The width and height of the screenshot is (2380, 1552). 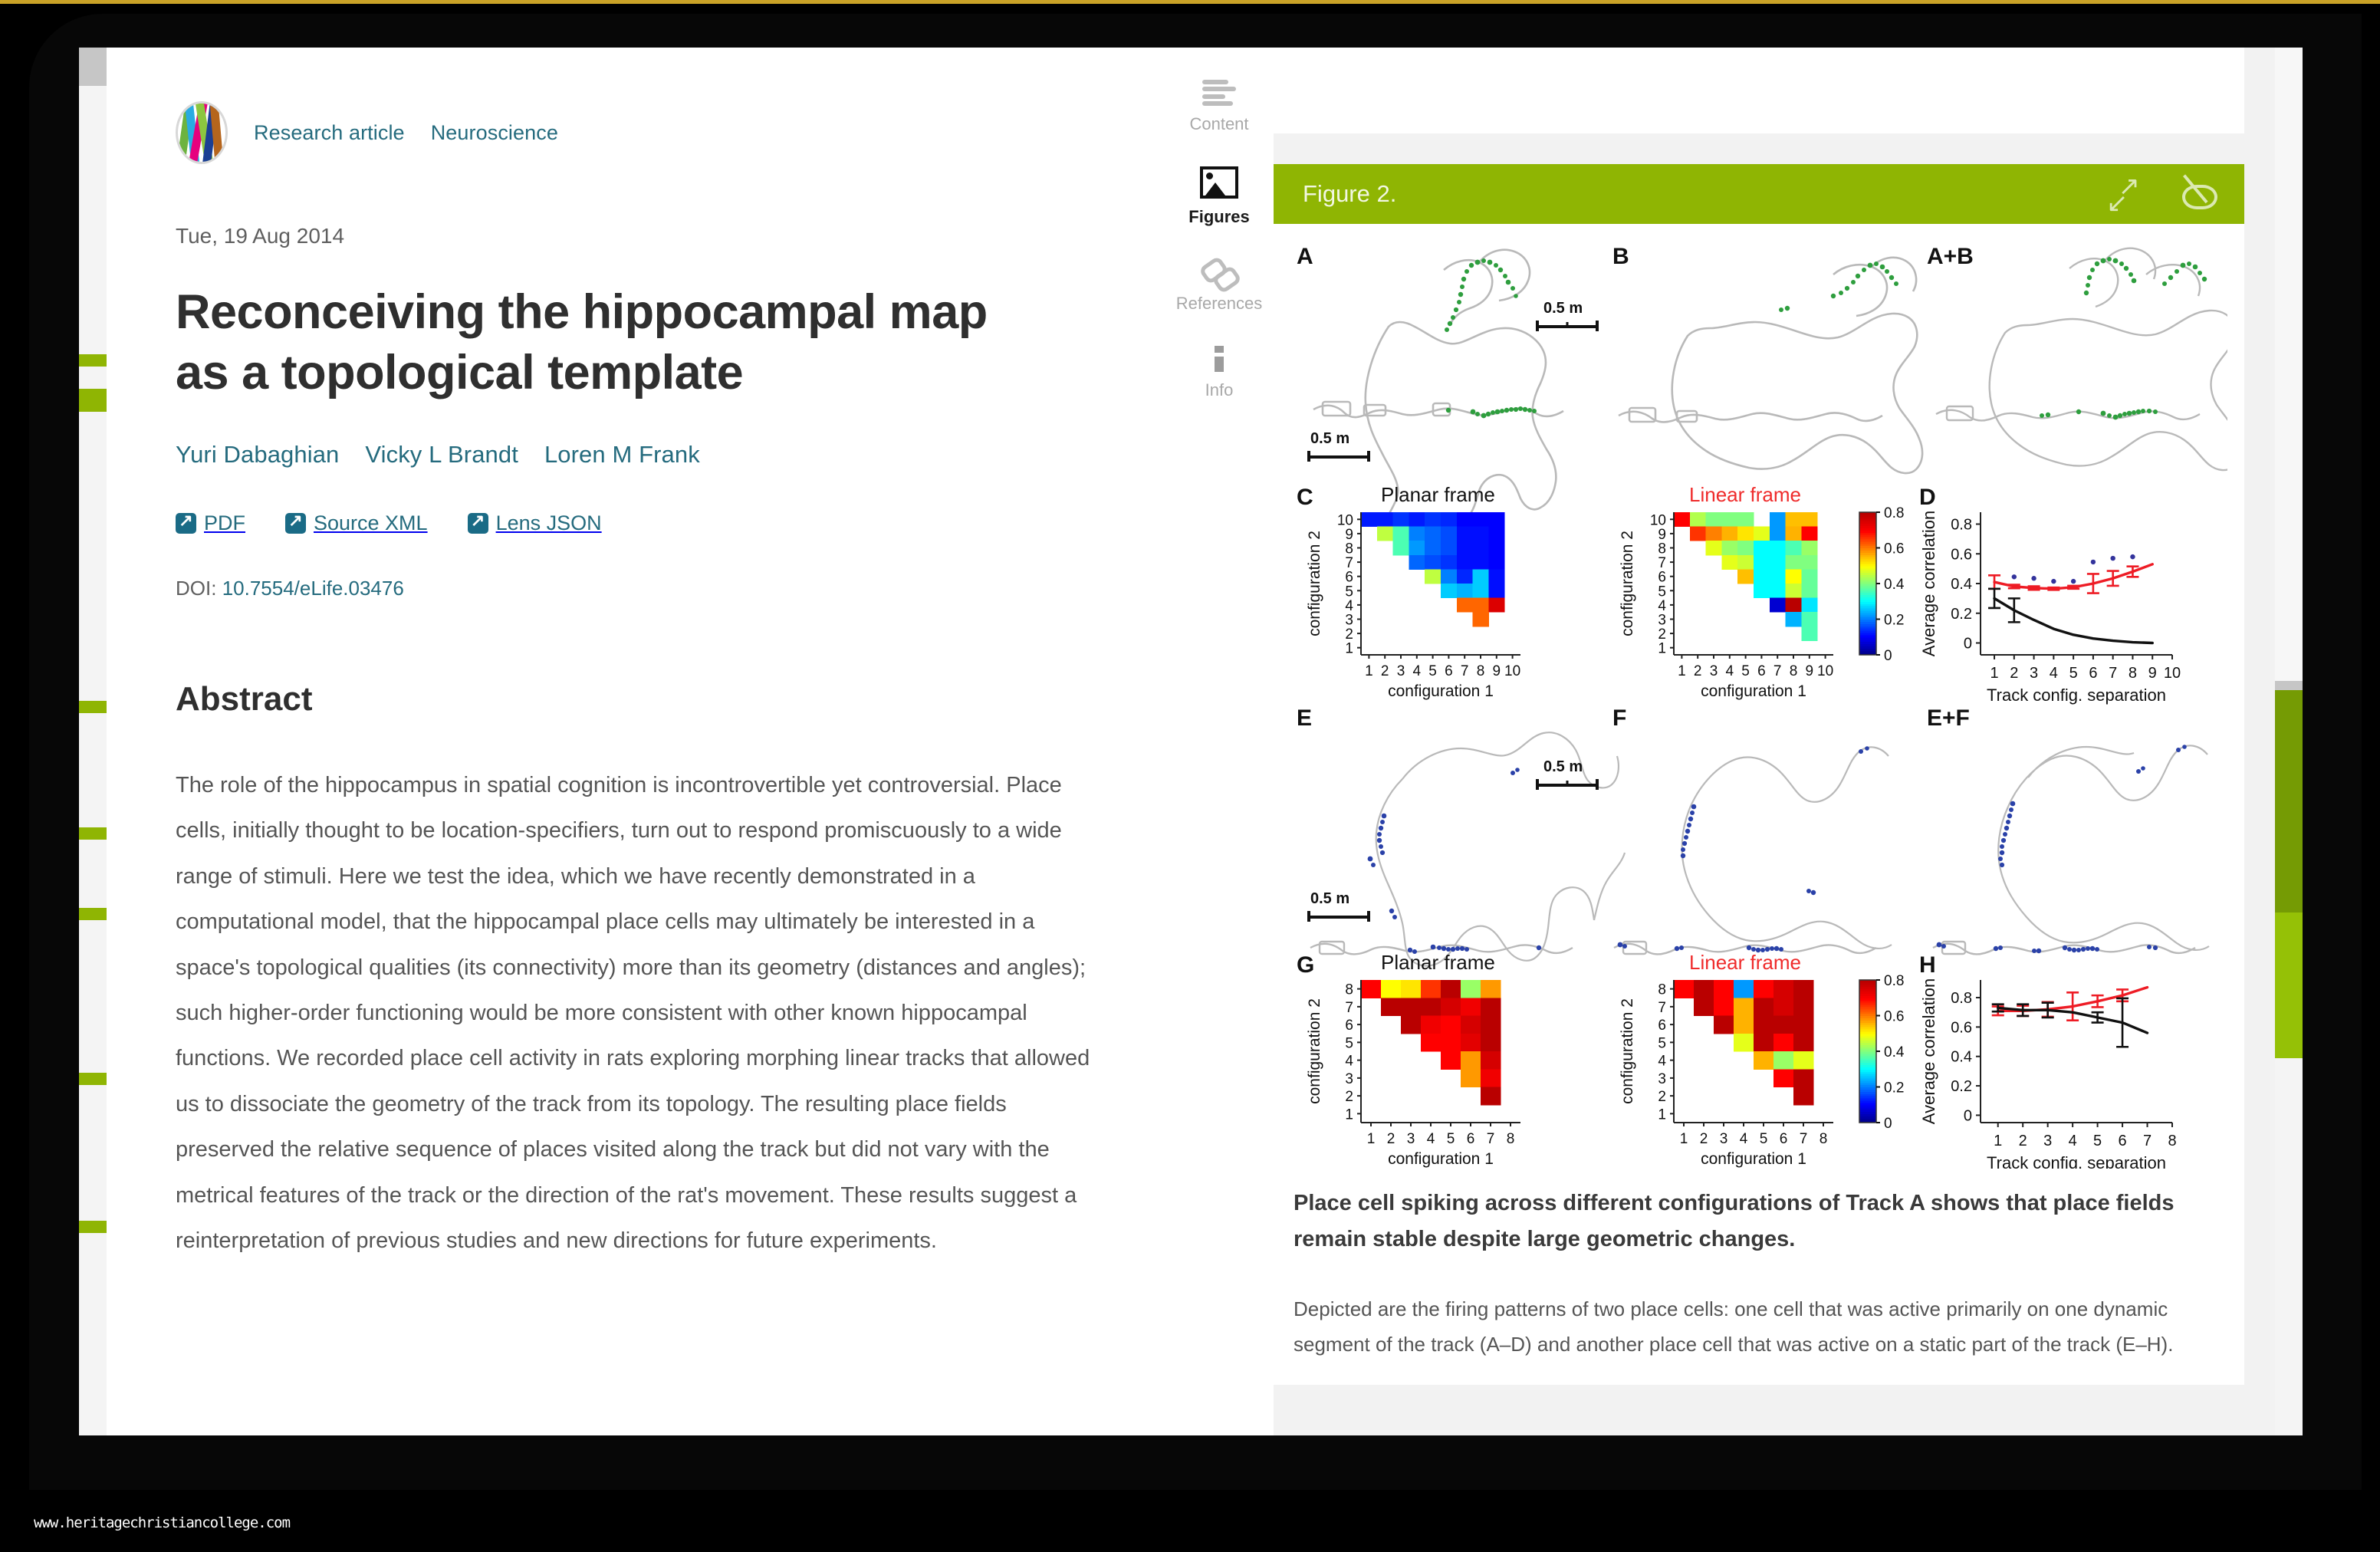 I want to click on download-pdf-link: PDF, so click(x=211, y=522).